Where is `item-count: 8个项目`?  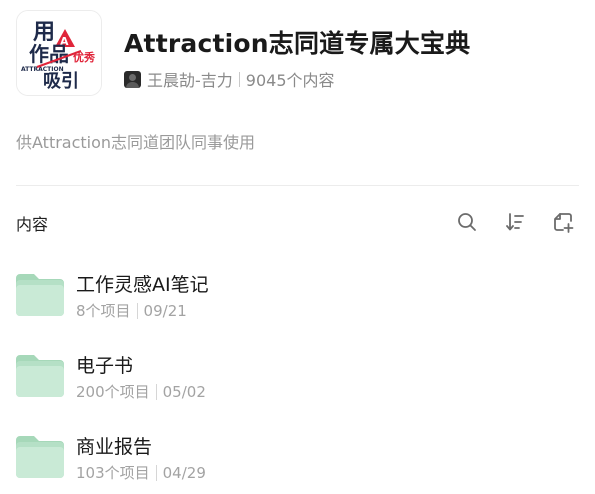
item-count: 8个项目 is located at coordinates (103, 311).